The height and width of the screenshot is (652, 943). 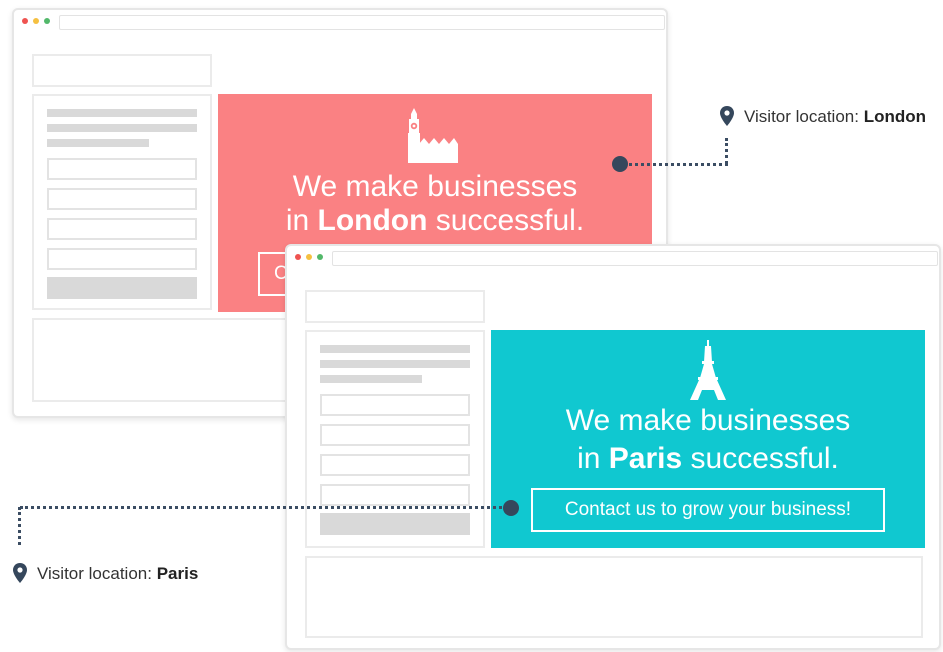 I want to click on eiffel-tower-icon, so click(x=708, y=370).